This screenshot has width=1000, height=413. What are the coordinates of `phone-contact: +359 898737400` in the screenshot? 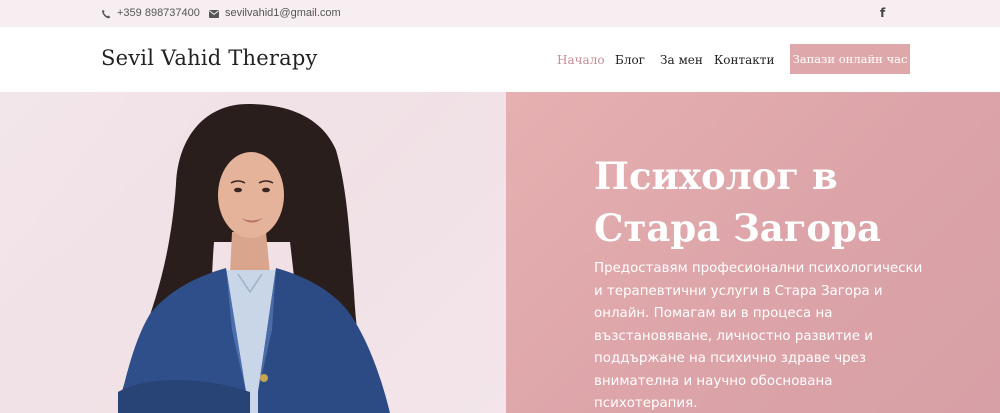 It's located at (150, 13).